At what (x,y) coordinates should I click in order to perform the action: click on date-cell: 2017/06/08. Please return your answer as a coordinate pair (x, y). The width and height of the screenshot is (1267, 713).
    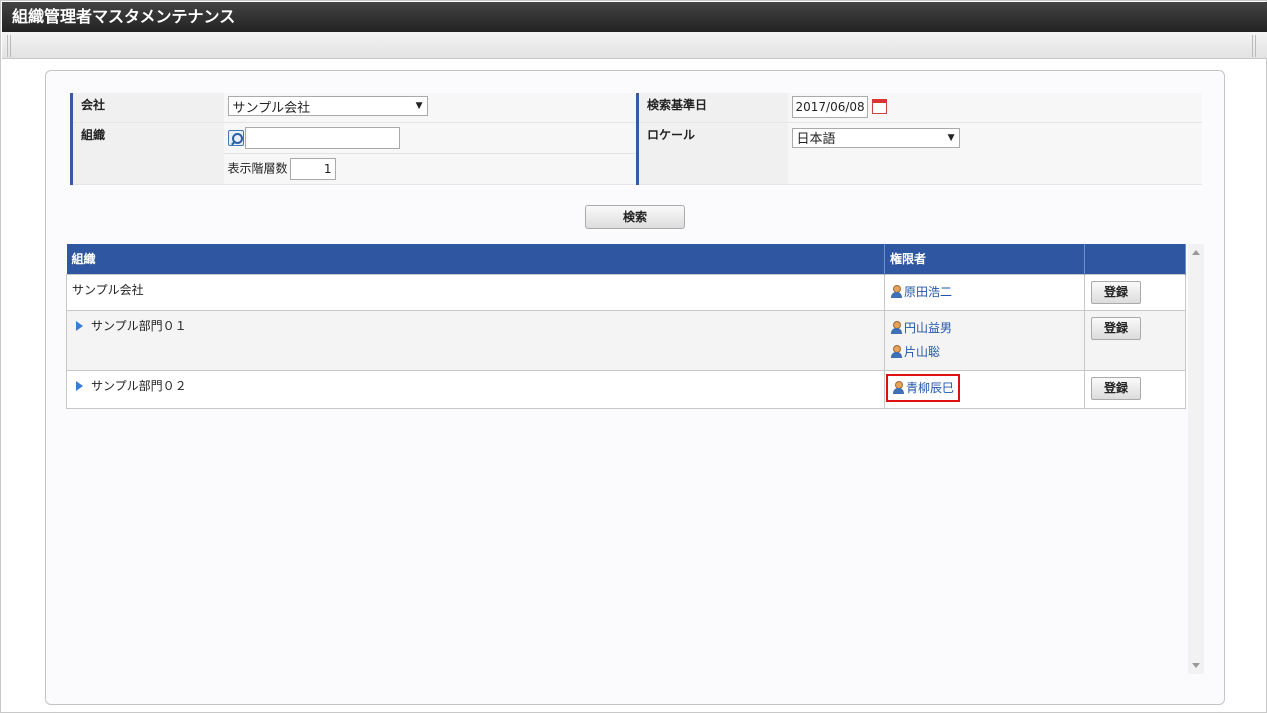
    Looking at the image, I should click on (994, 108).